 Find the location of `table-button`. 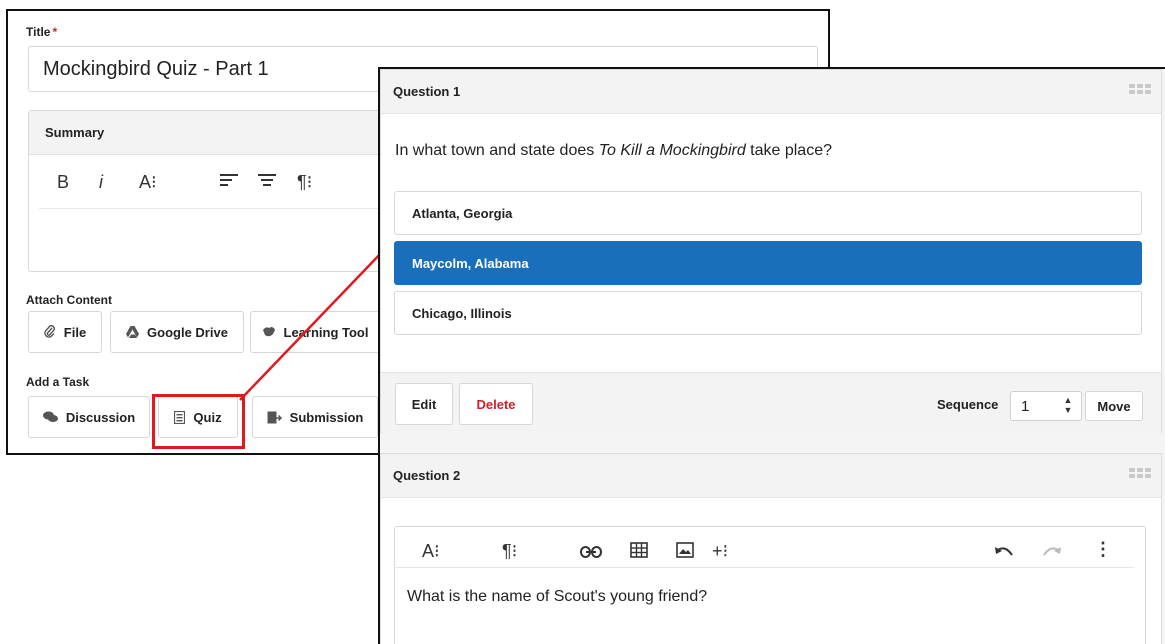

table-button is located at coordinates (639, 552).